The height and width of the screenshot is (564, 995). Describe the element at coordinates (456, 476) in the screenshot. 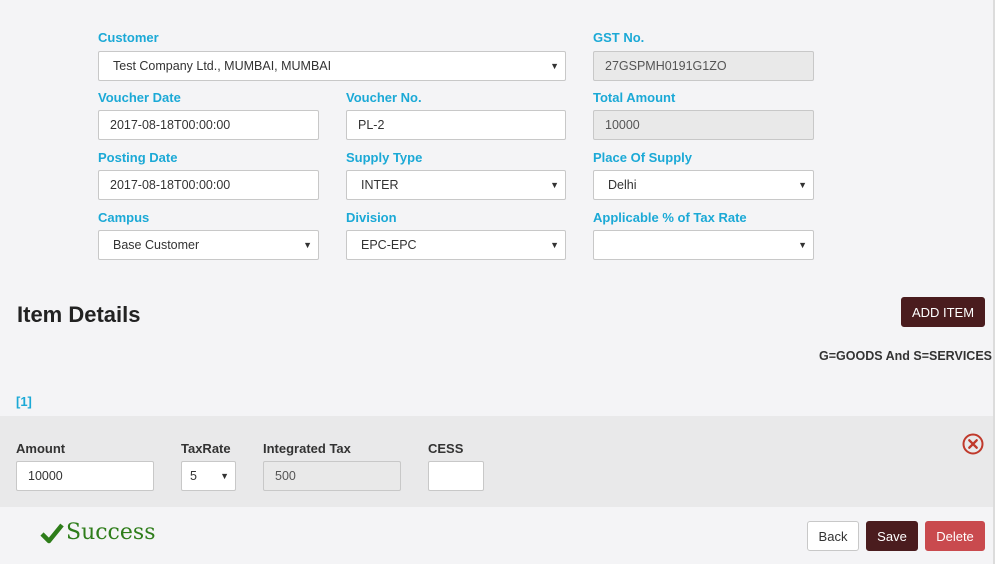

I see `cess-input` at that location.